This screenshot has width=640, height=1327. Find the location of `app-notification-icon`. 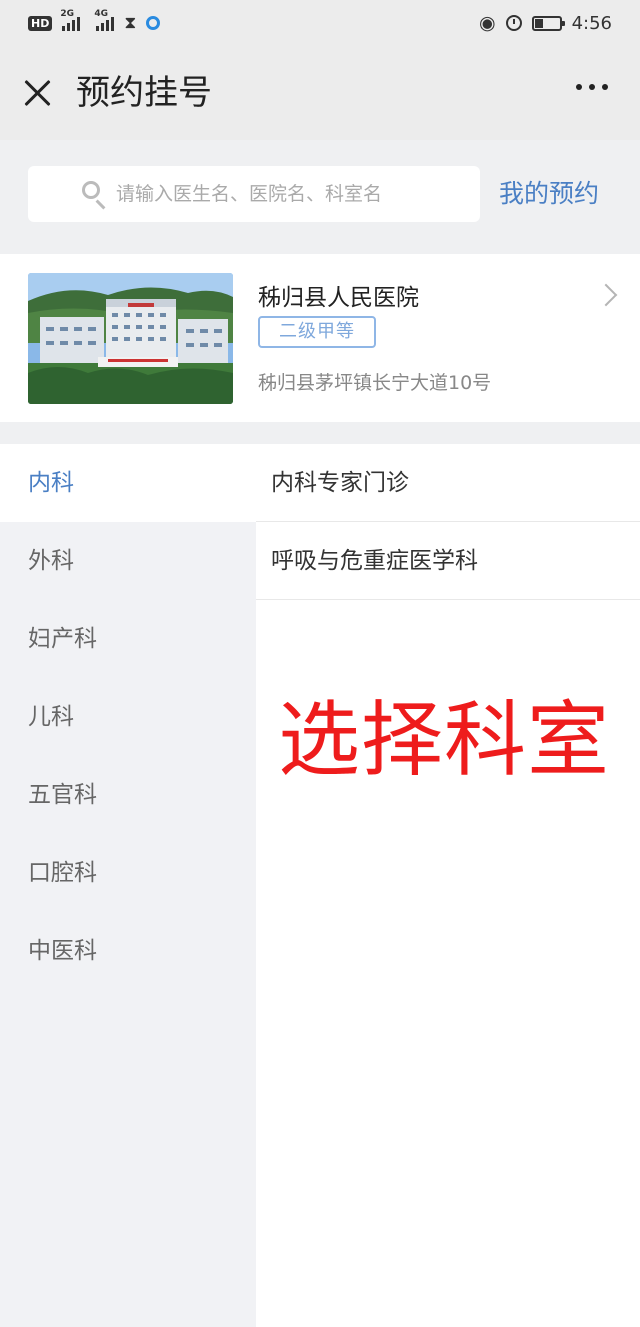

app-notification-icon is located at coordinates (153, 23).